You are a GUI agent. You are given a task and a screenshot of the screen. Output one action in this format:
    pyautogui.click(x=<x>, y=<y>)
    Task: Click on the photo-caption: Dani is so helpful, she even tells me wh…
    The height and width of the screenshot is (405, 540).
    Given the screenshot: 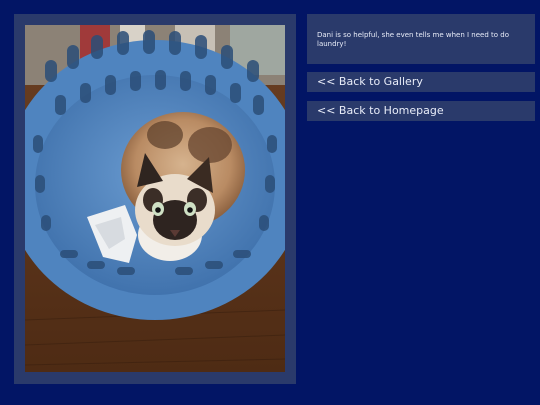 What is the action you would take?
    pyautogui.click(x=413, y=39)
    